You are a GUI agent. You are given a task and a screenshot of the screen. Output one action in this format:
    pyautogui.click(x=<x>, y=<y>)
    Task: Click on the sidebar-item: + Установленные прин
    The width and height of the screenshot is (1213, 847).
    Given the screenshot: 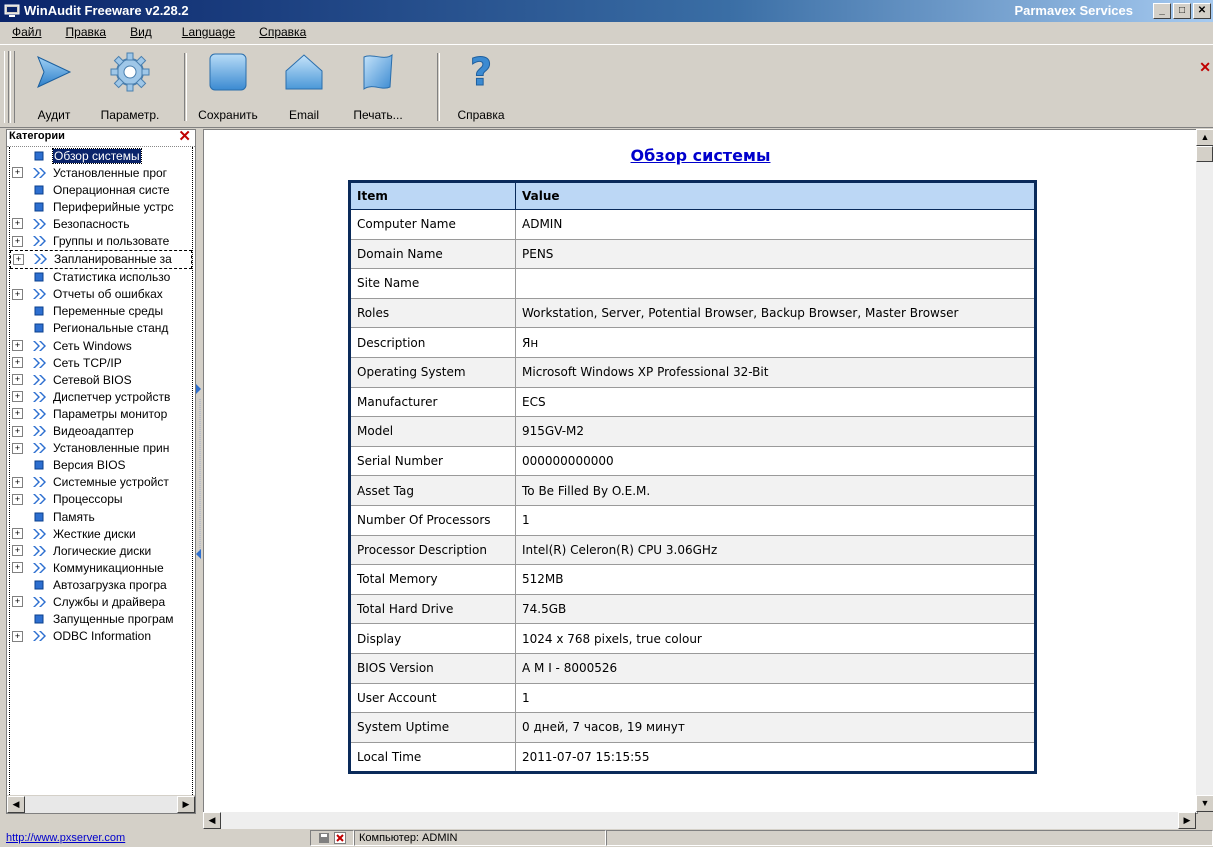 What is the action you would take?
    pyautogui.click(x=101, y=448)
    